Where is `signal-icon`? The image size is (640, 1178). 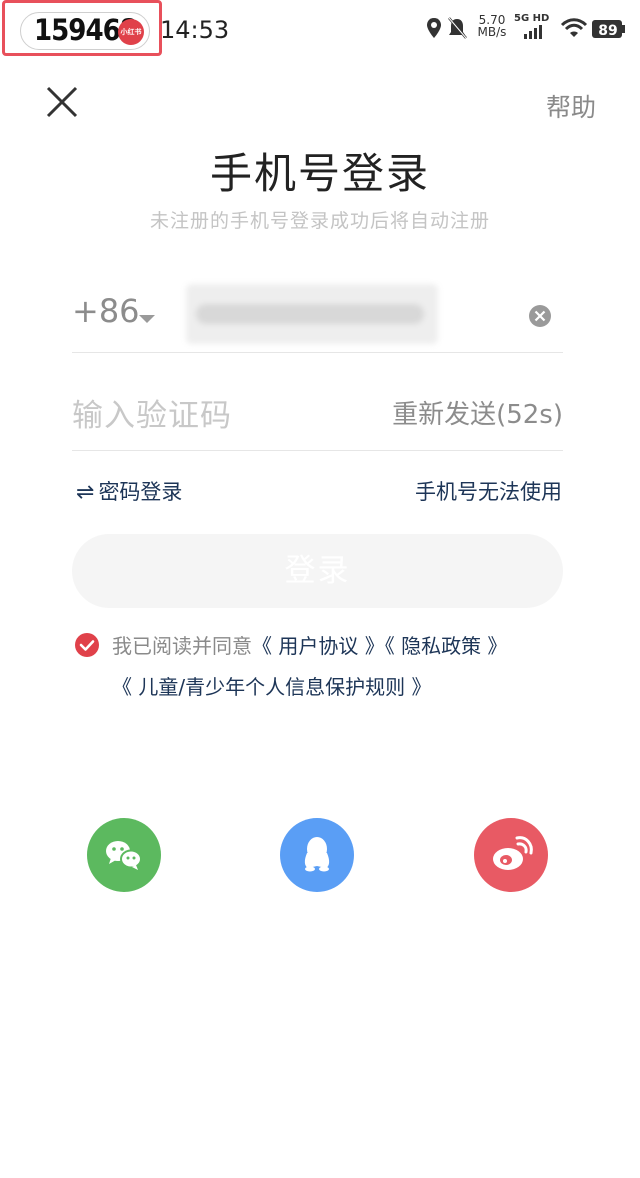 signal-icon is located at coordinates (533, 32).